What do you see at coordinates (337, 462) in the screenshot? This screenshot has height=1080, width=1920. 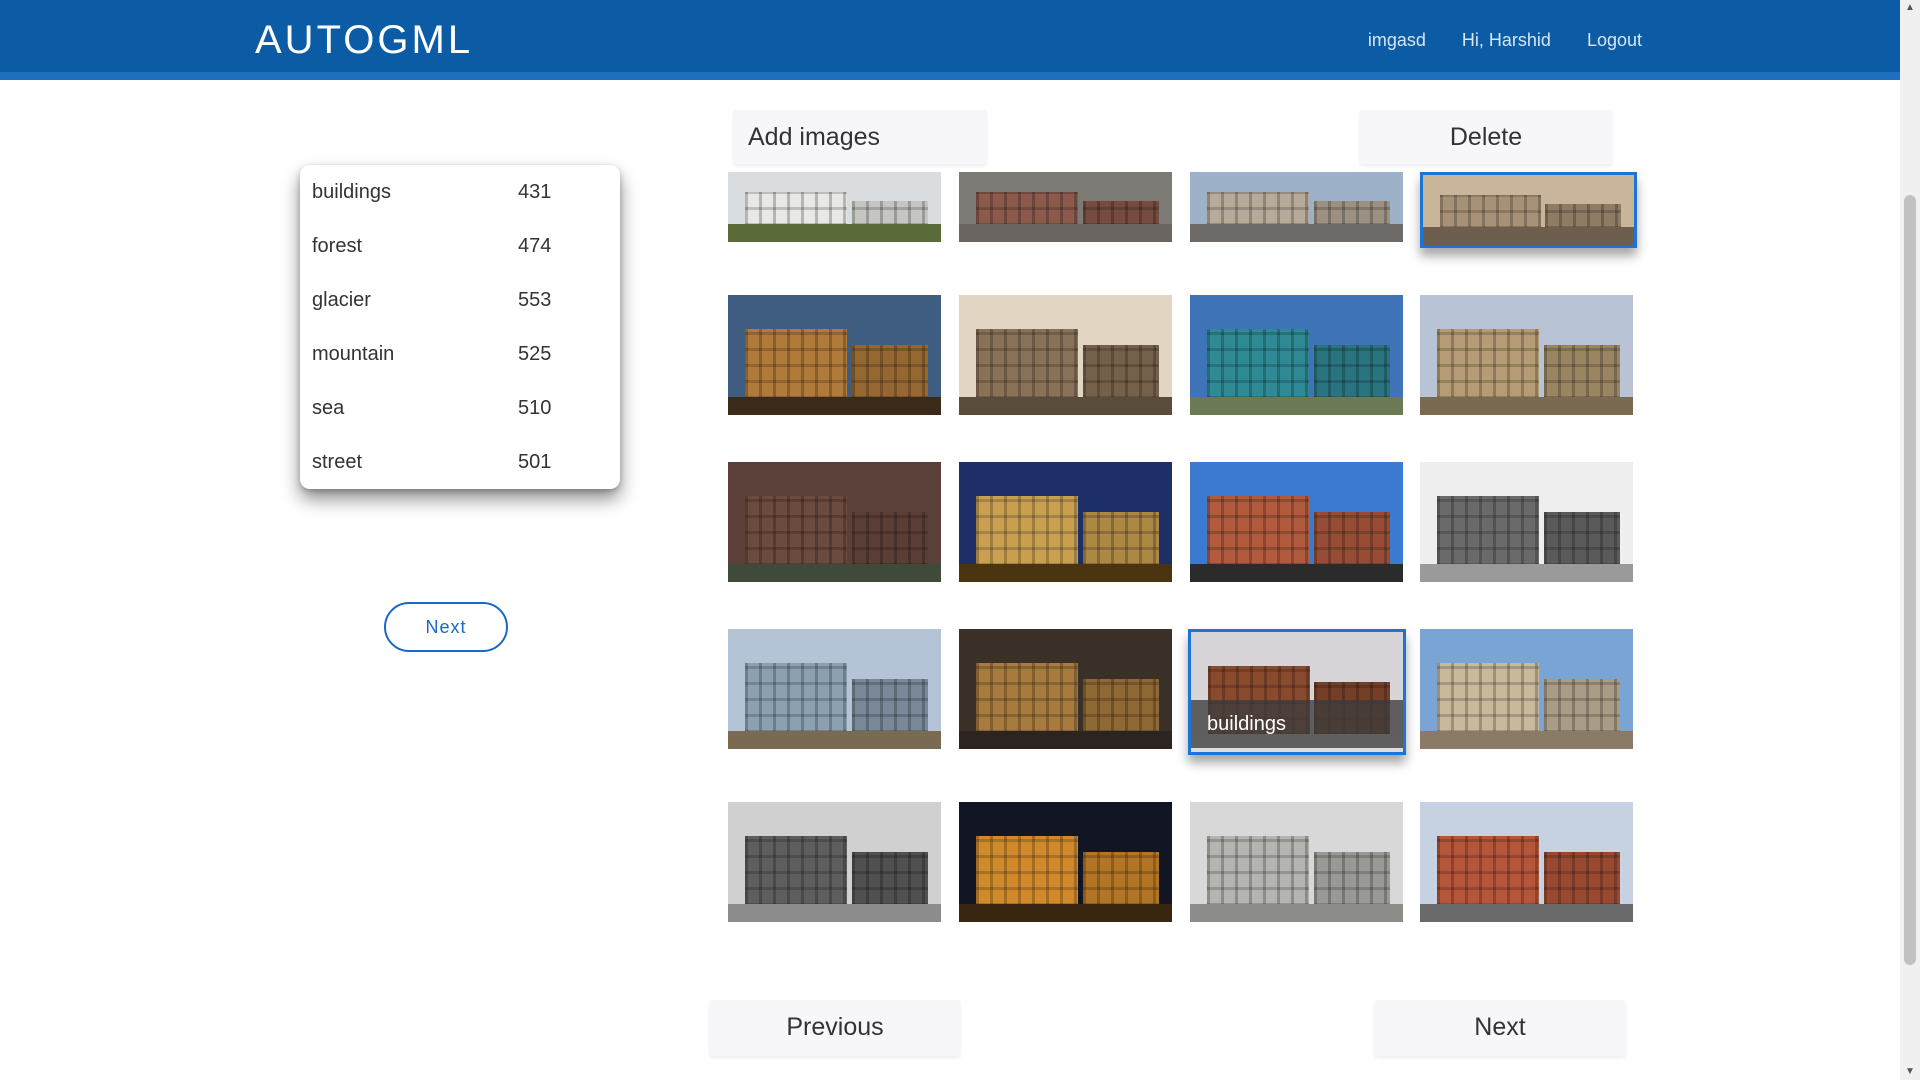 I see `class-label: street` at bounding box center [337, 462].